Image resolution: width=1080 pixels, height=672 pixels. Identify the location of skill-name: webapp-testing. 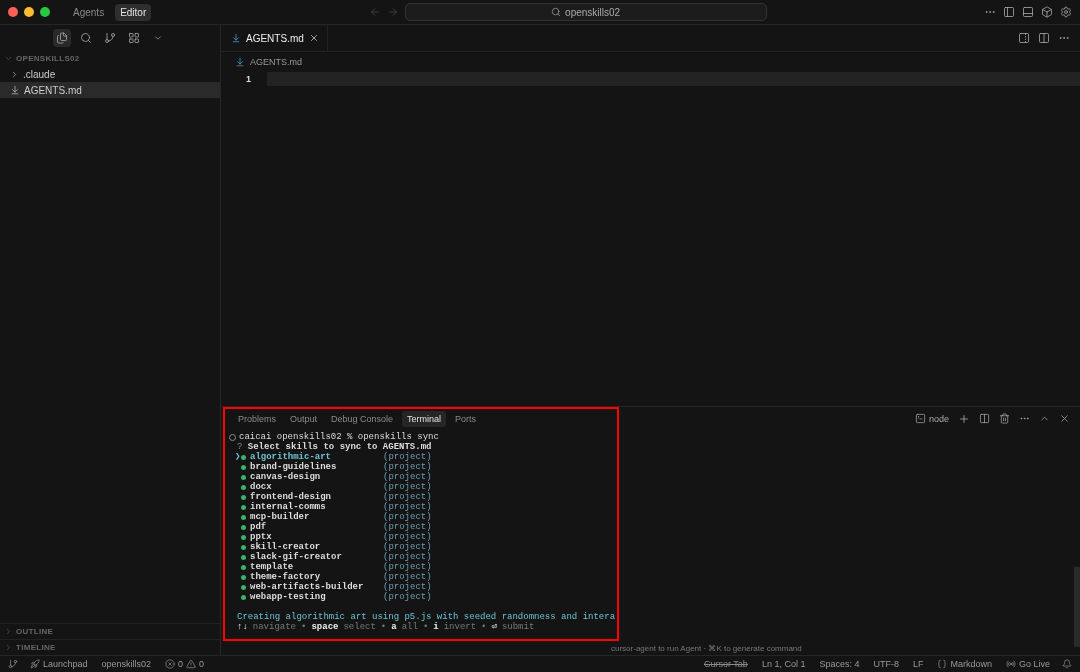
(316, 597).